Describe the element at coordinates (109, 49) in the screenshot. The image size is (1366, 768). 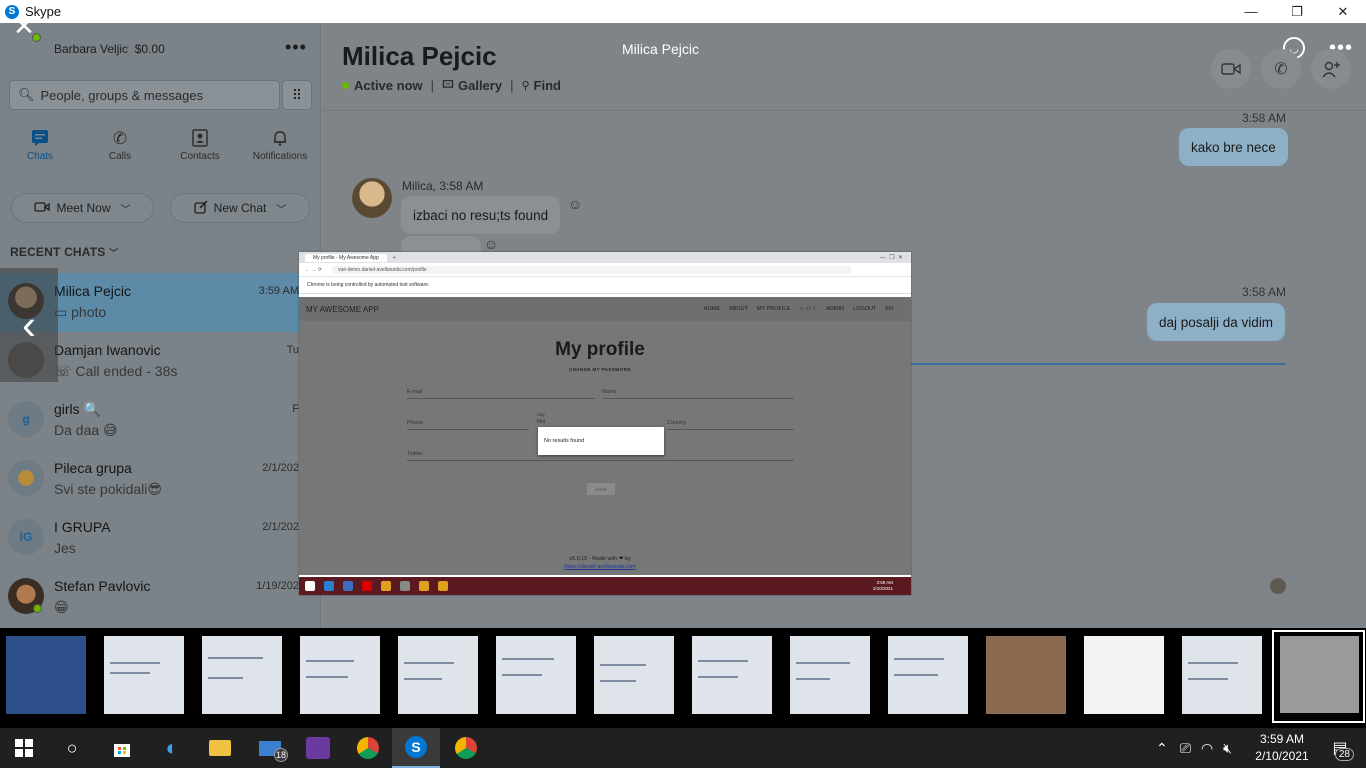
I see `profile-name-balance: Barbara Veljic $0.00` at that location.